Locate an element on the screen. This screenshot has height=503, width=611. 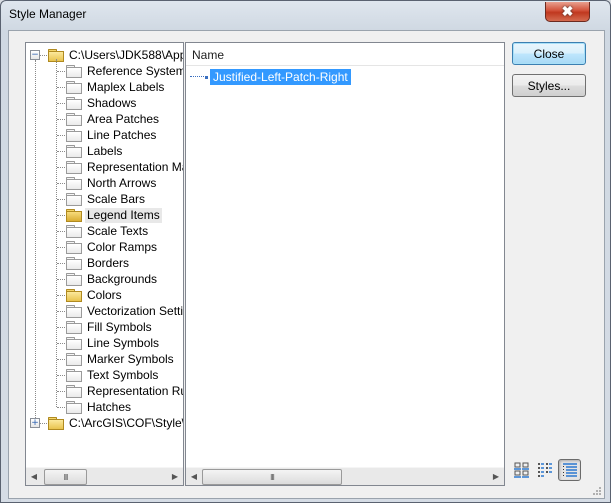
tree-item: Backgrounds is located at coordinates (112, 279).